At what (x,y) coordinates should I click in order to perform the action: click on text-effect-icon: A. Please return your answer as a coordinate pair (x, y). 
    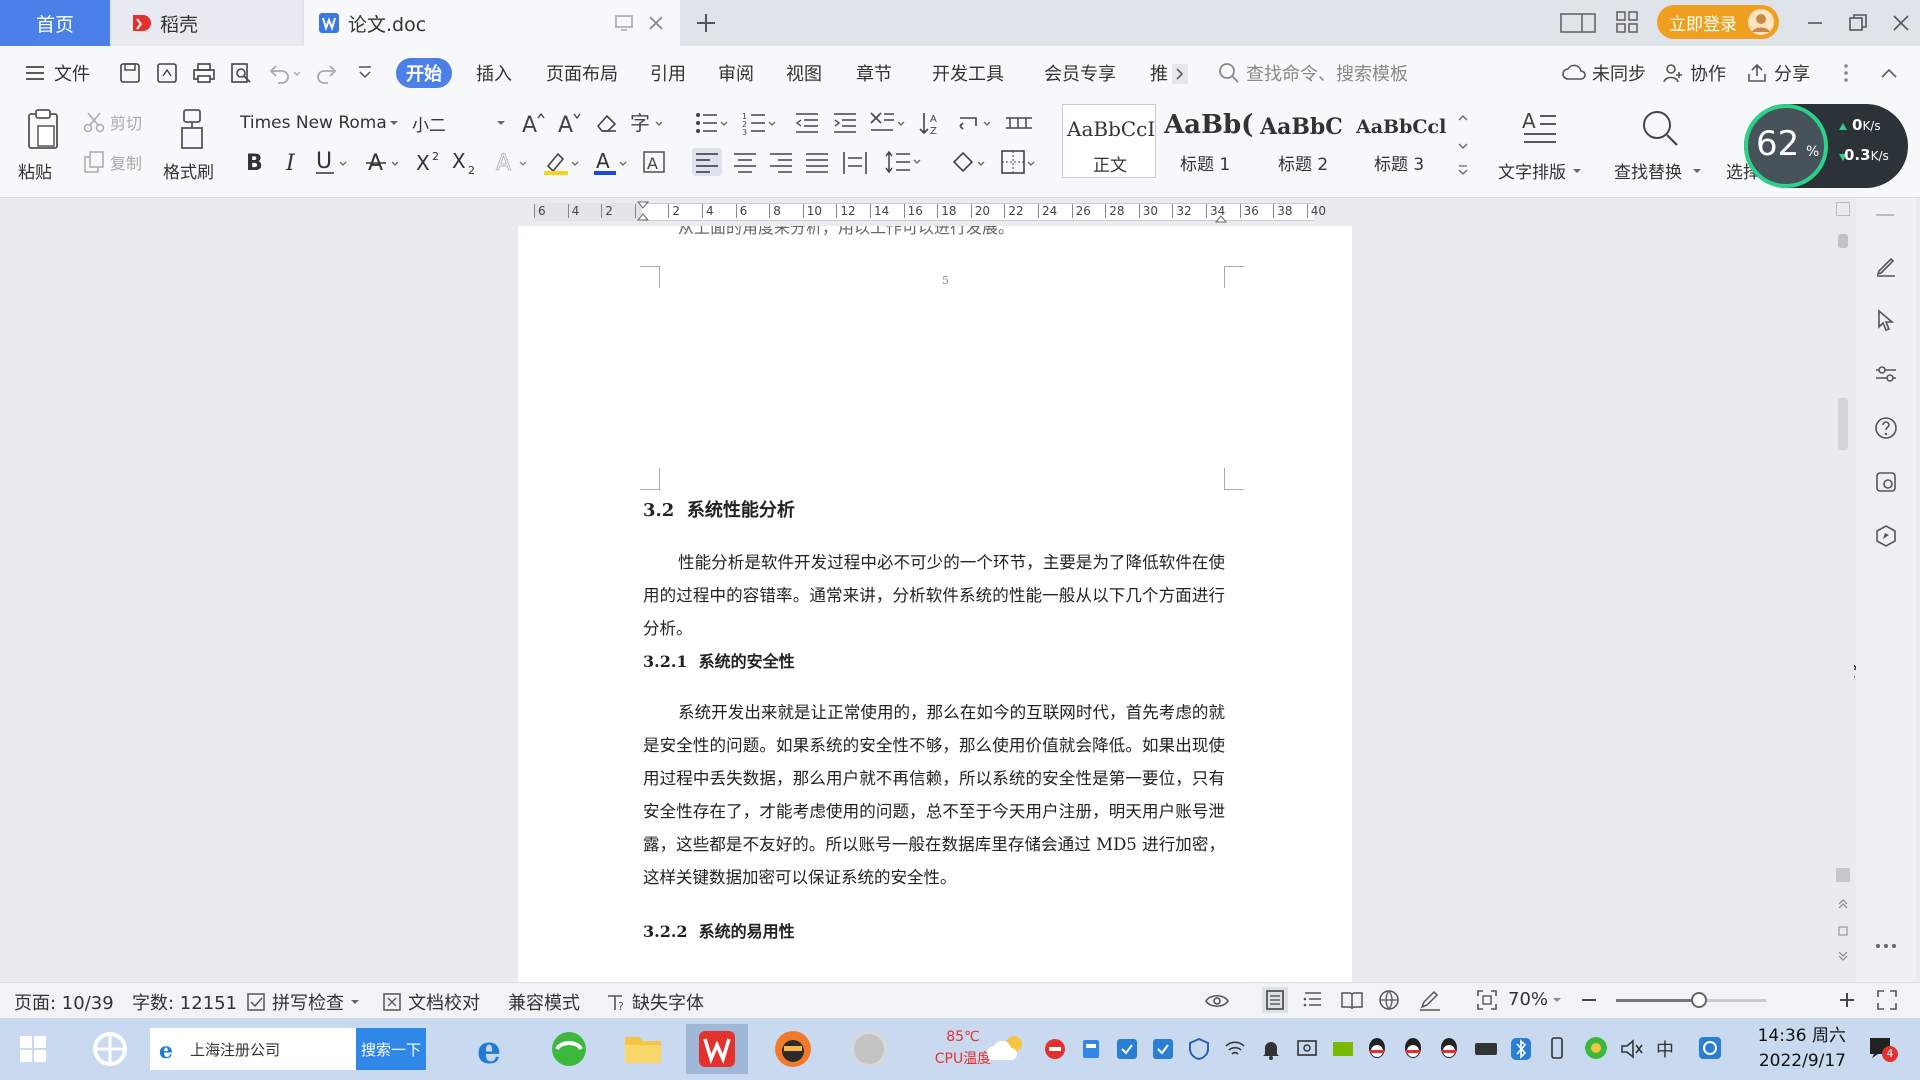
    Looking at the image, I should click on (514, 162).